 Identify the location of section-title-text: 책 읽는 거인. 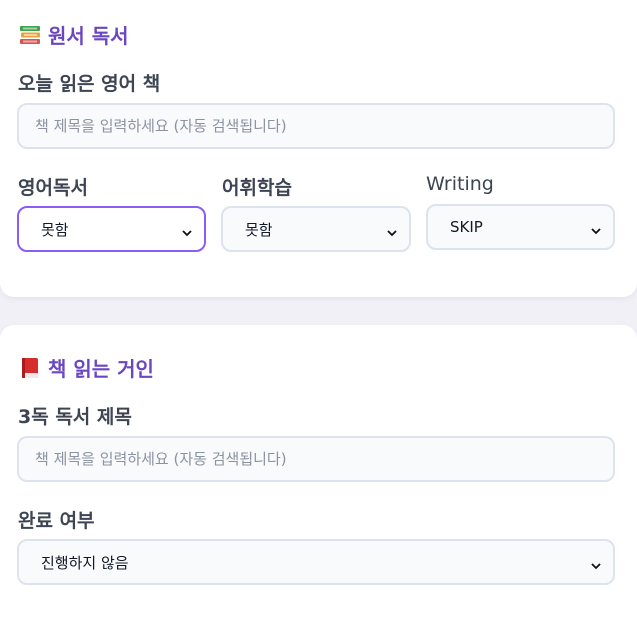
(101, 369).